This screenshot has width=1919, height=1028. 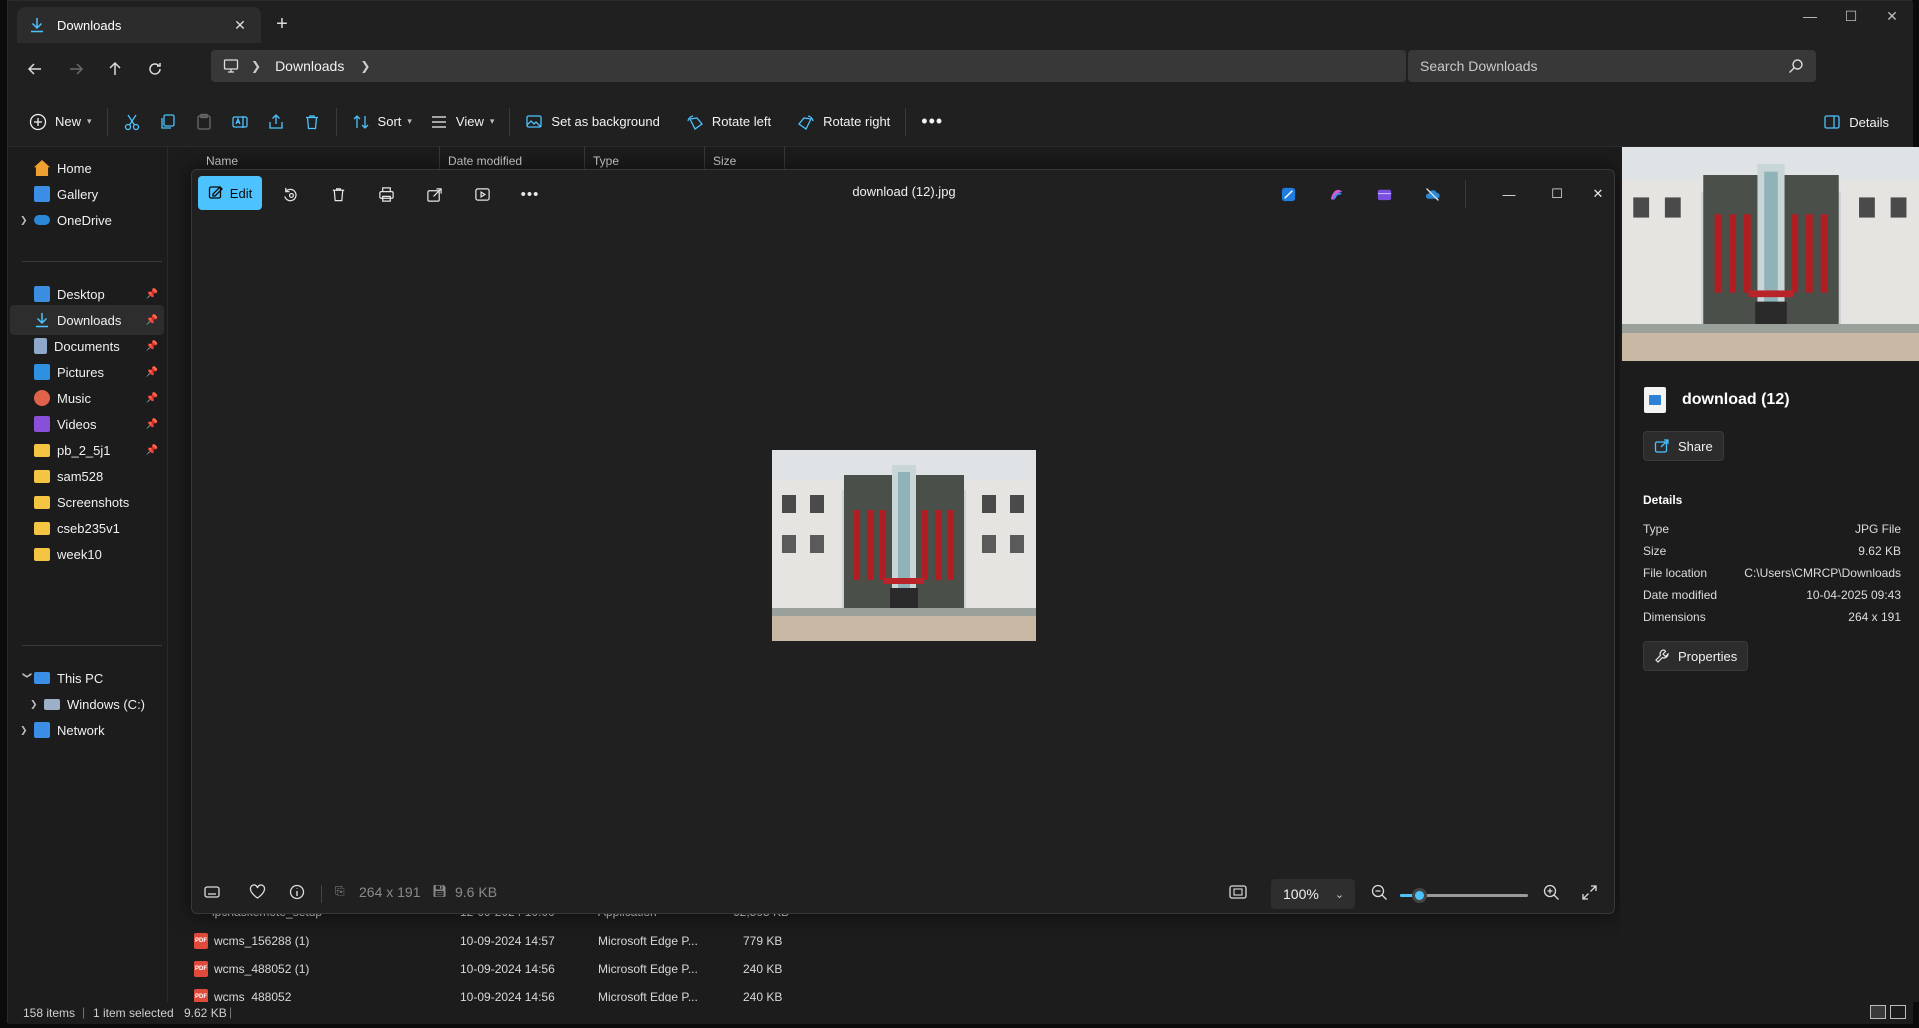 I want to click on properties-button: Properties, so click(x=1696, y=656).